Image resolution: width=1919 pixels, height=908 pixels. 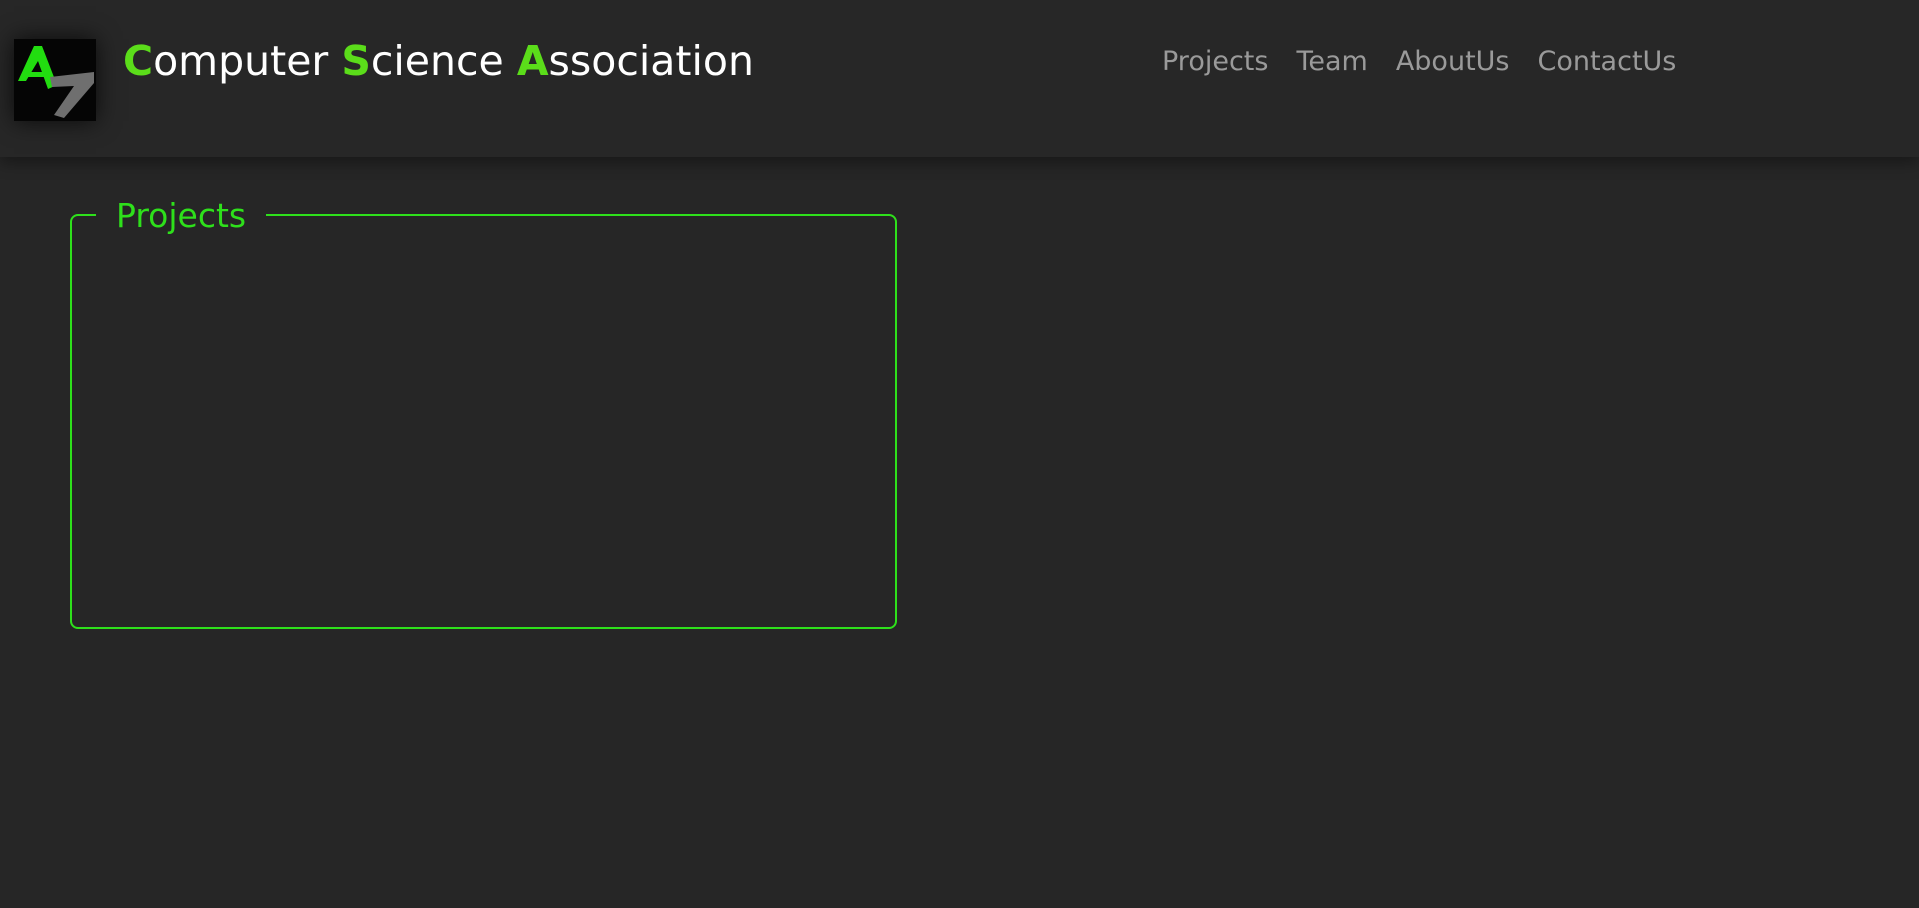 I want to click on title-letter-c: C, so click(x=138, y=61).